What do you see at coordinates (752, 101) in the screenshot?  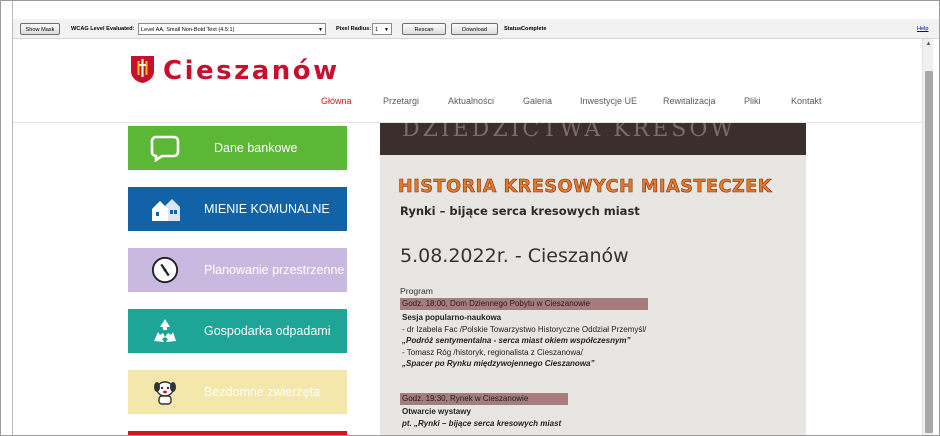 I see `nav-item-pliki: Pliki` at bounding box center [752, 101].